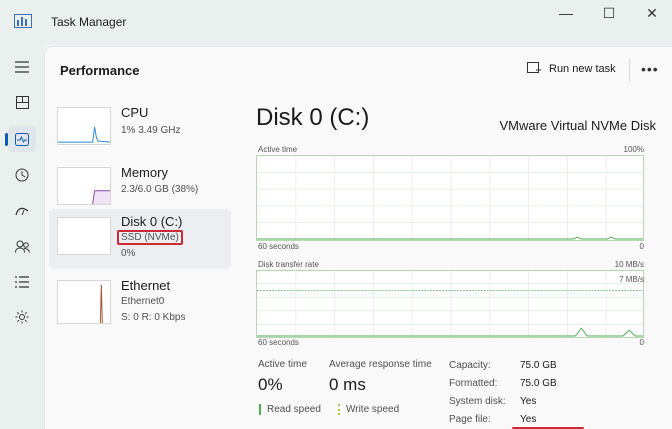 This screenshot has height=429, width=672. I want to click on run-new-task-button: Run new task, so click(571, 68).